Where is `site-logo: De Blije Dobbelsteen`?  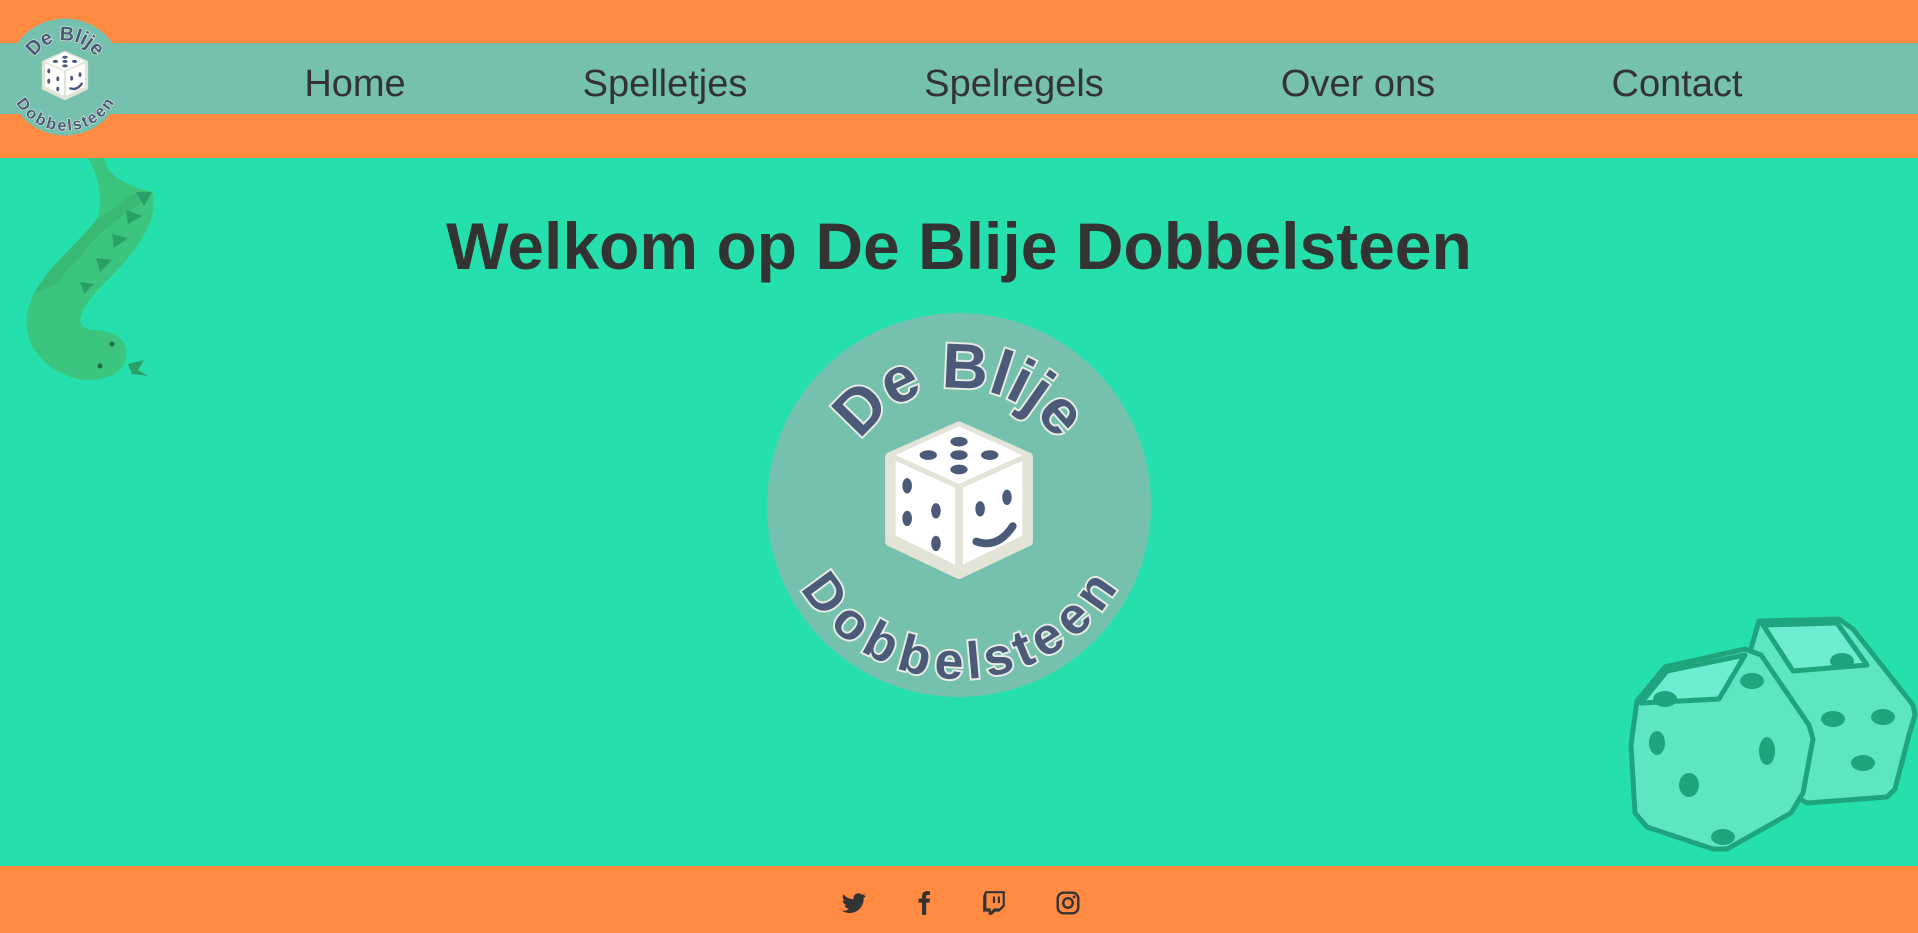 site-logo: De Blije Dobbelsteen is located at coordinates (65, 77).